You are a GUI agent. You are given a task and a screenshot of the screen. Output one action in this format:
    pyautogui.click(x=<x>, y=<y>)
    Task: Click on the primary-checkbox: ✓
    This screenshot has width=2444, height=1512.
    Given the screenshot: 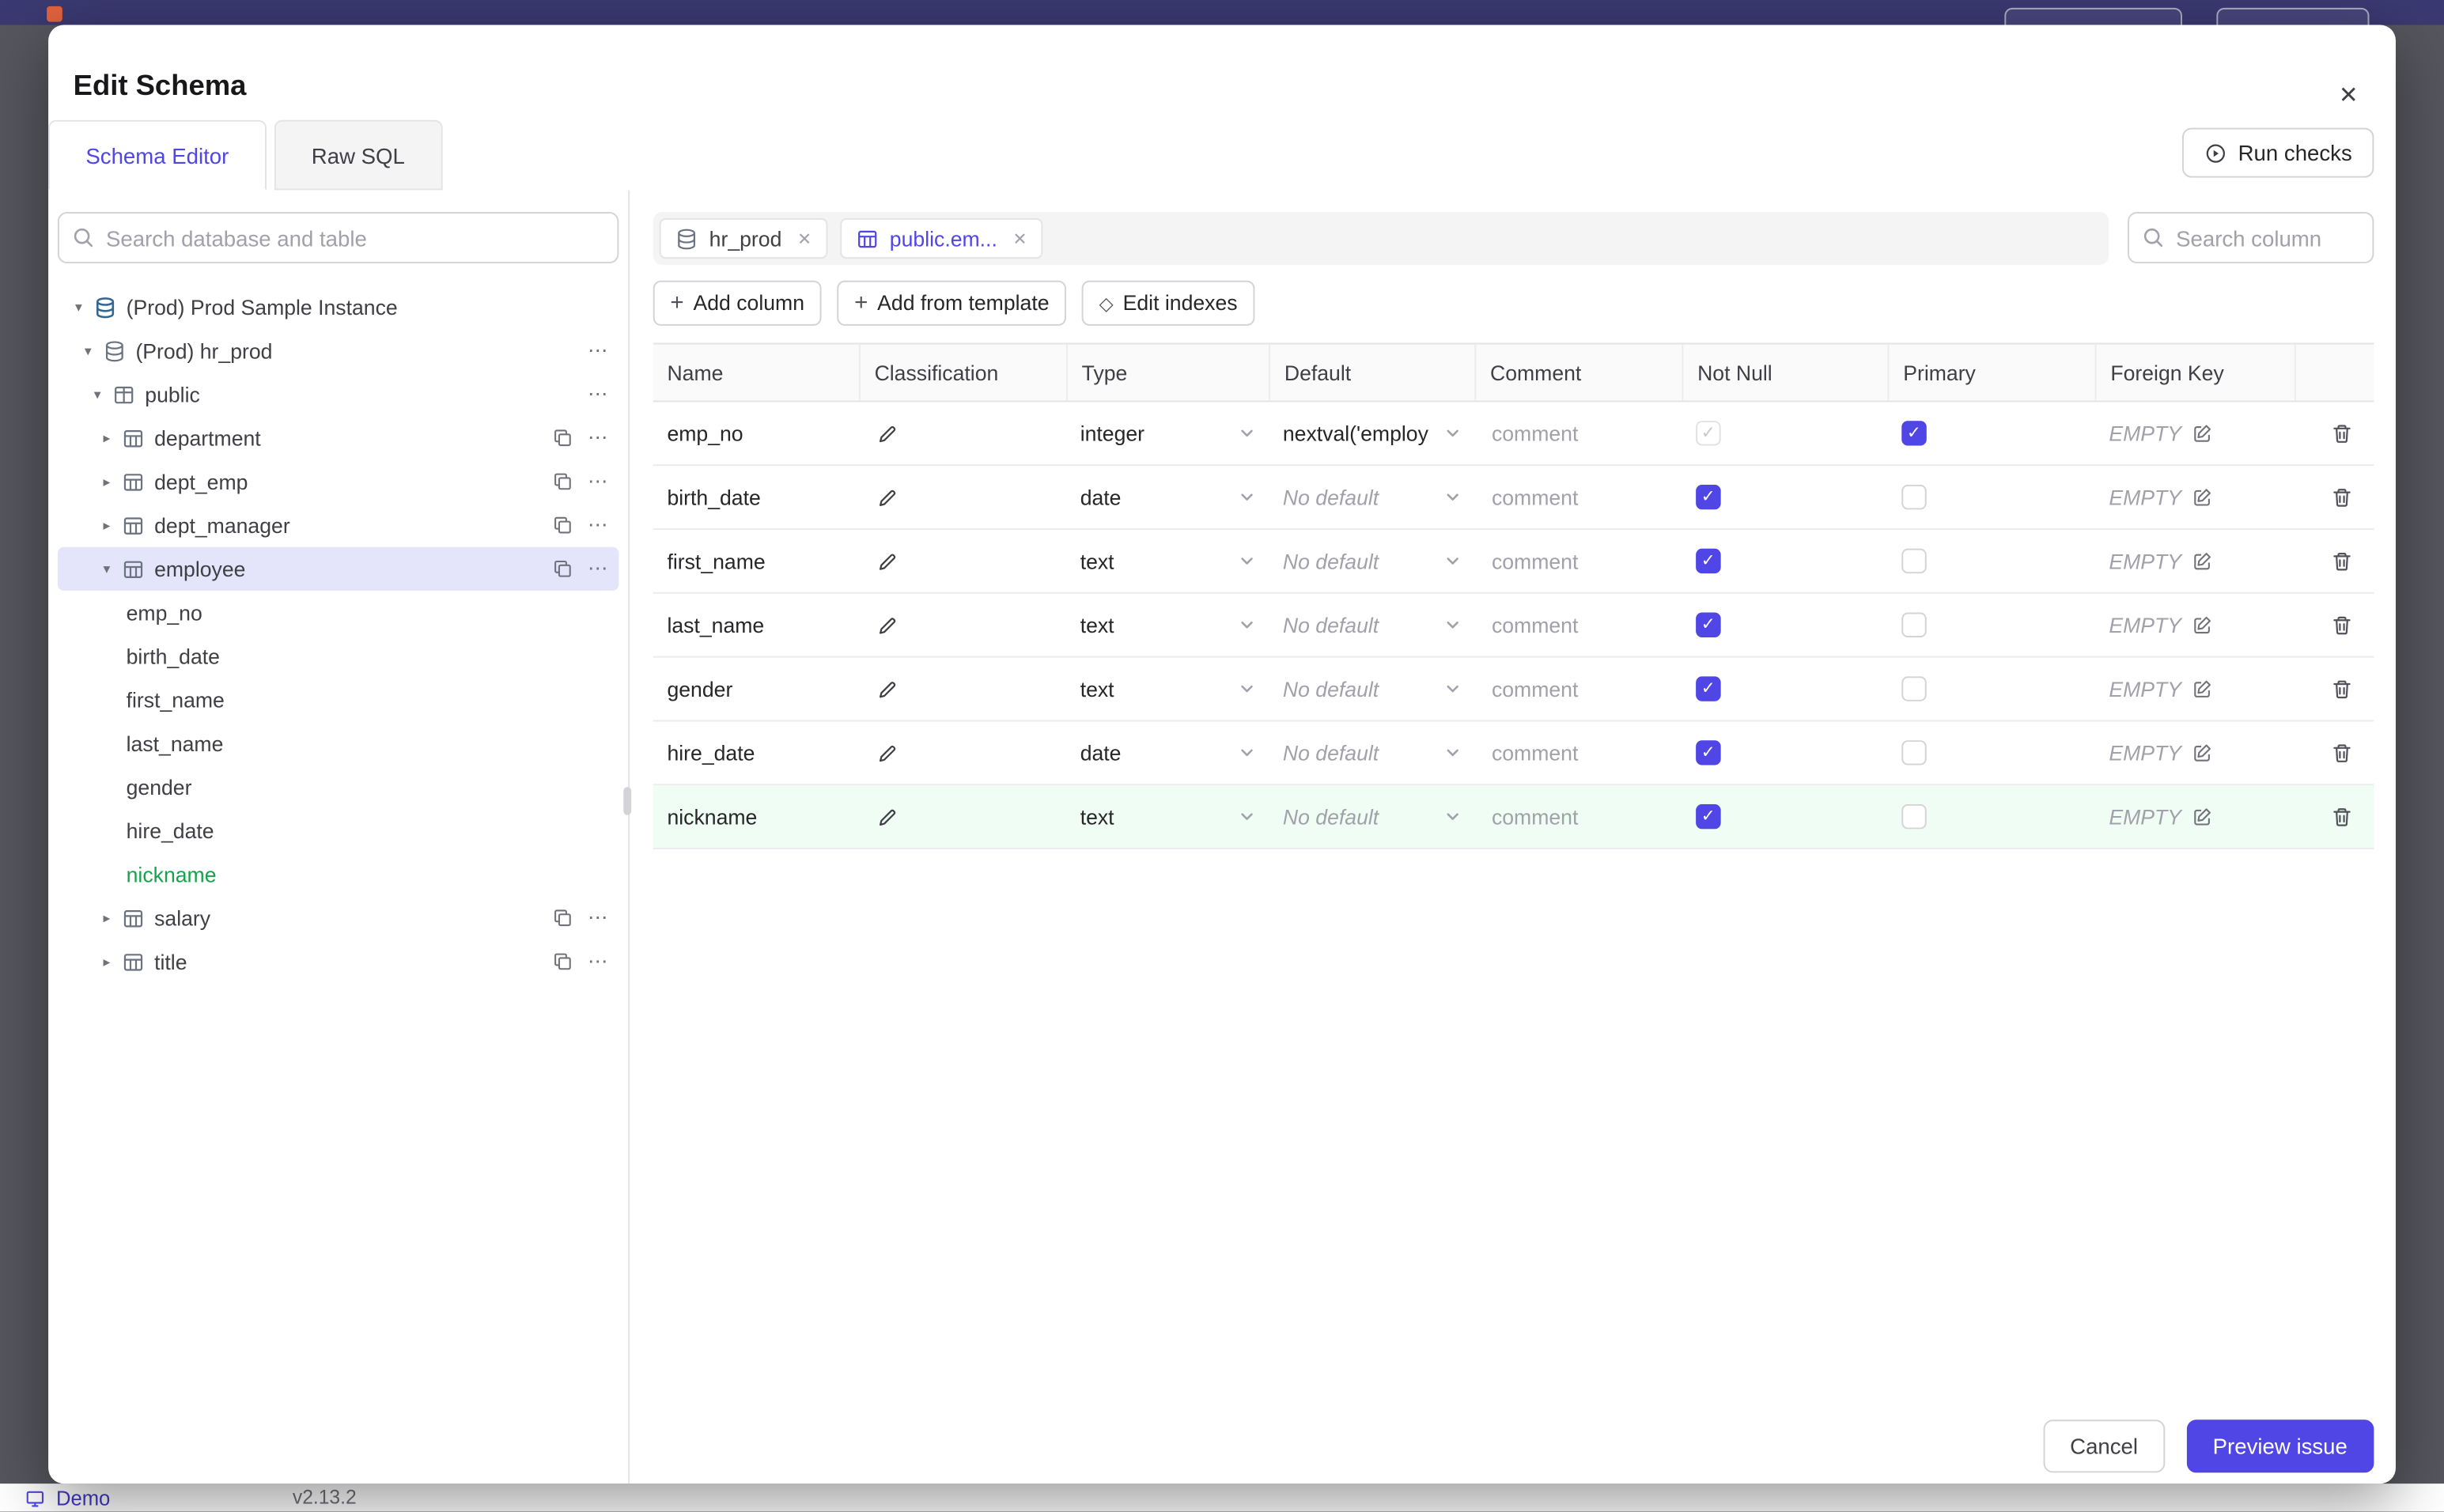 What is the action you would take?
    pyautogui.click(x=1914, y=434)
    